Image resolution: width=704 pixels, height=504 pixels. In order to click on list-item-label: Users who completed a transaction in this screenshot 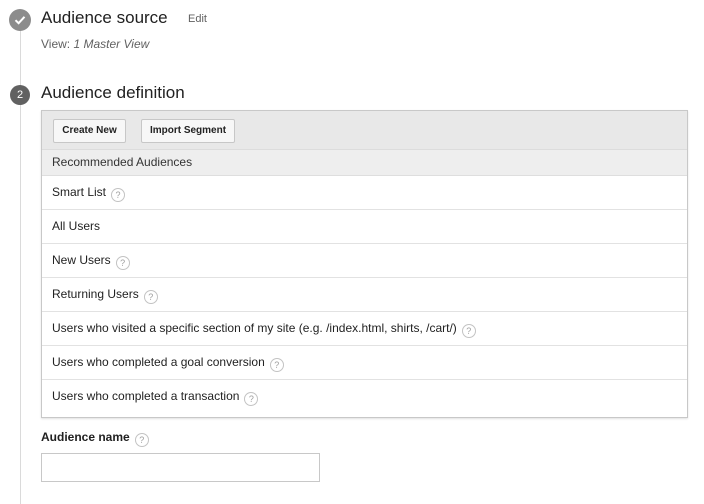, I will do `click(146, 396)`.